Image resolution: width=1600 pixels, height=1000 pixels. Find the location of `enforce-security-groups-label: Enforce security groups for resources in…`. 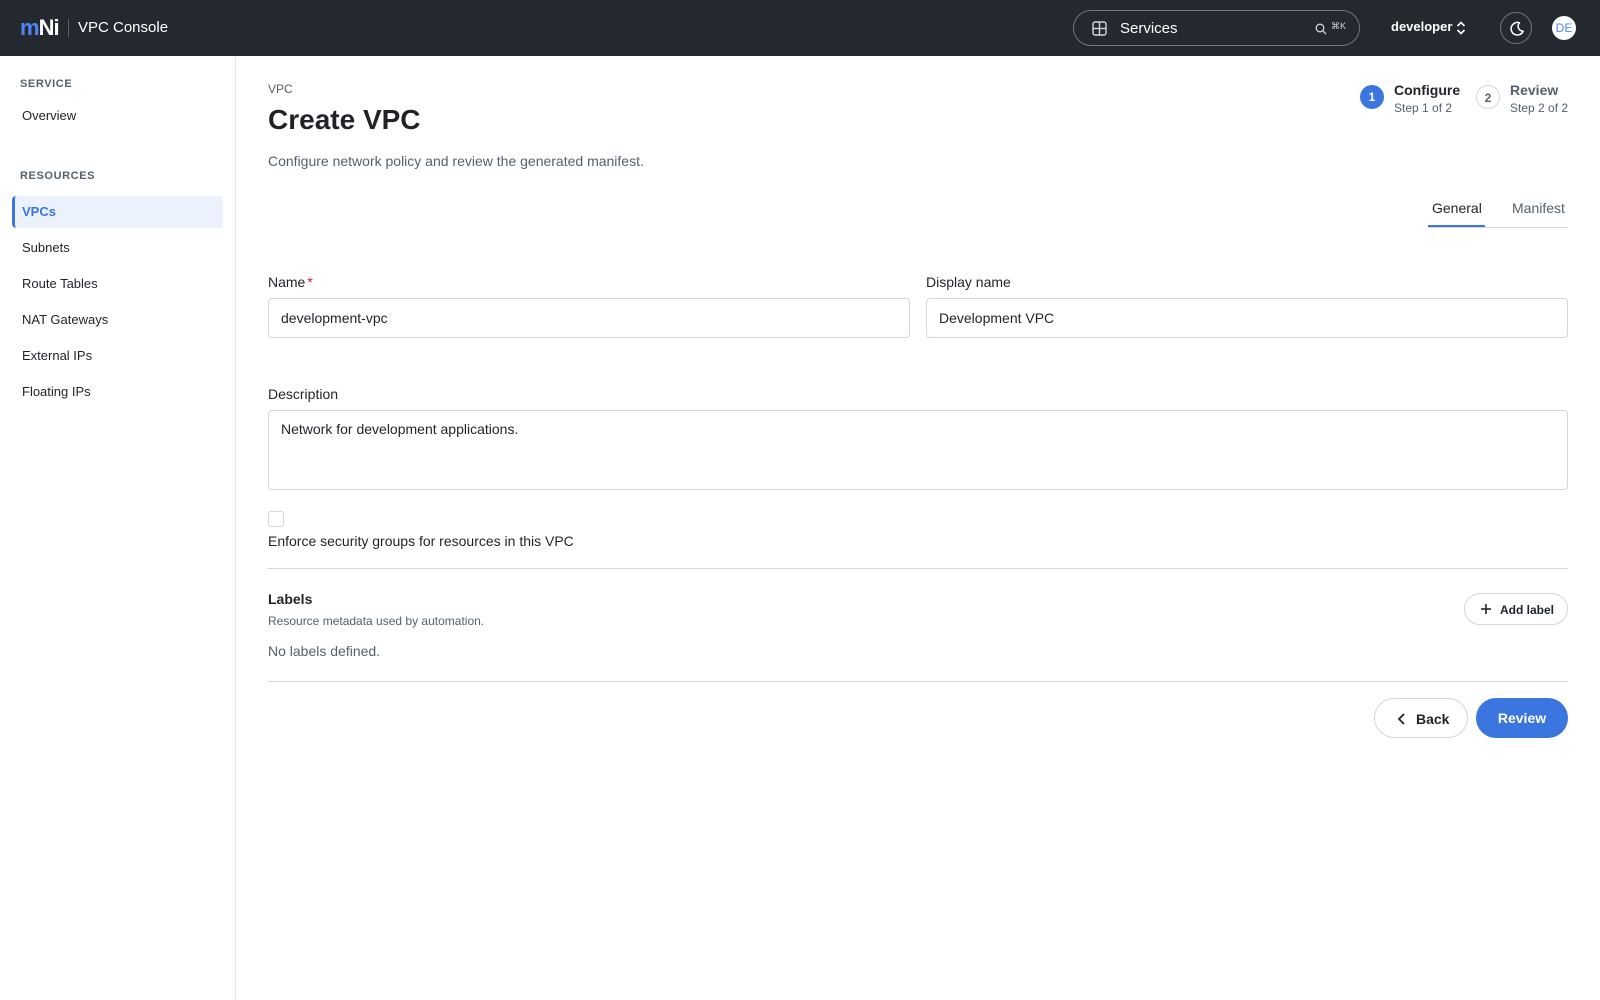

enforce-security-groups-label: Enforce security groups for resources in… is located at coordinates (421, 541).